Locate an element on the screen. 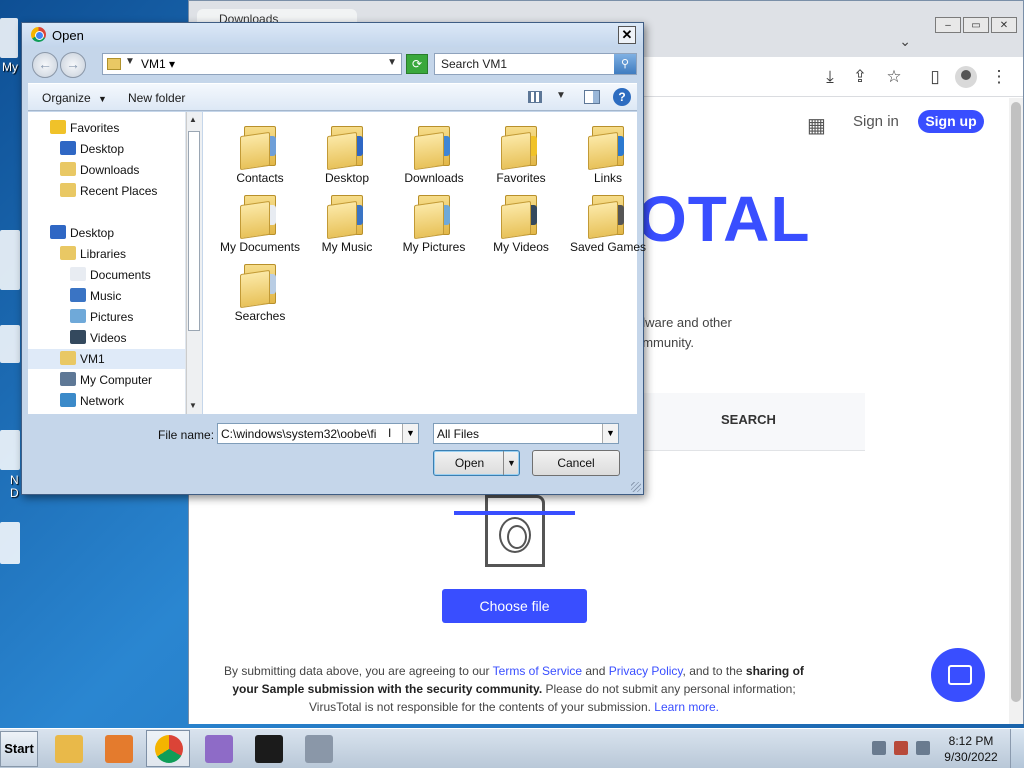 The image size is (1024, 768). maximize-button: ▭ is located at coordinates (976, 25).